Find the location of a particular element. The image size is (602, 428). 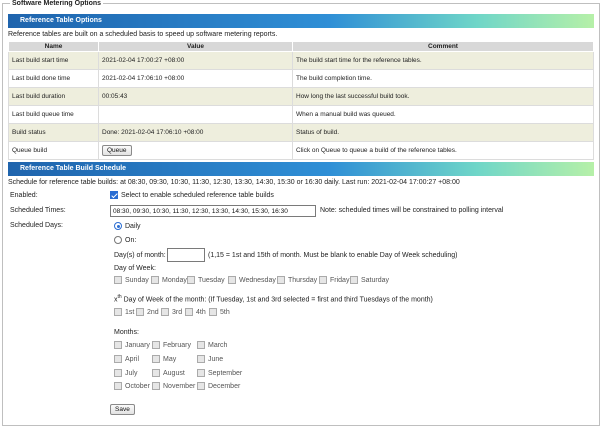

weekday-friday: Friday is located at coordinates (334, 280).